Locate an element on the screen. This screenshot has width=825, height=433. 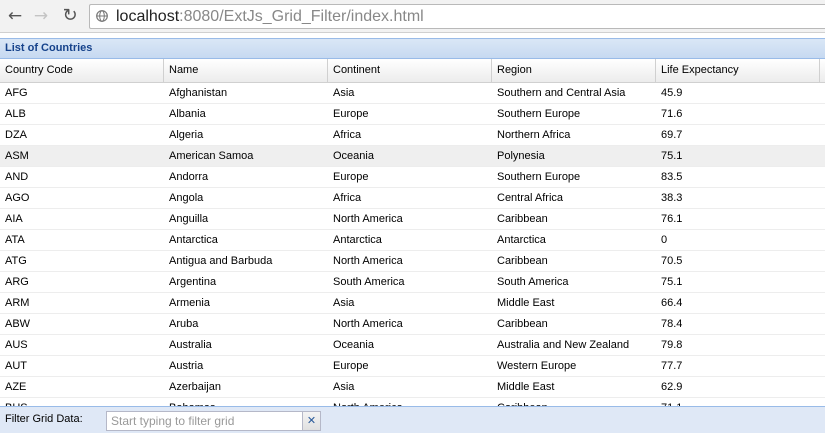
table-cell: 38.3 is located at coordinates (672, 198).